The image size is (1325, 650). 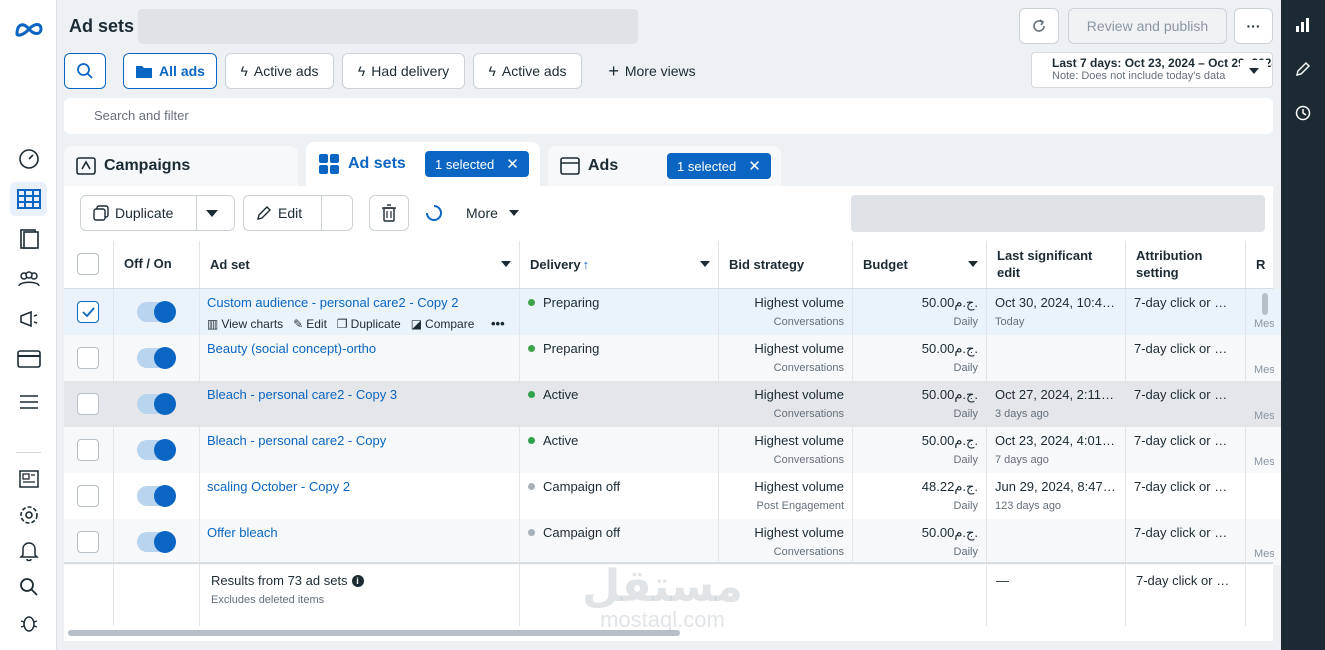 What do you see at coordinates (298, 213) in the screenshot?
I see `edit-button: Edit` at bounding box center [298, 213].